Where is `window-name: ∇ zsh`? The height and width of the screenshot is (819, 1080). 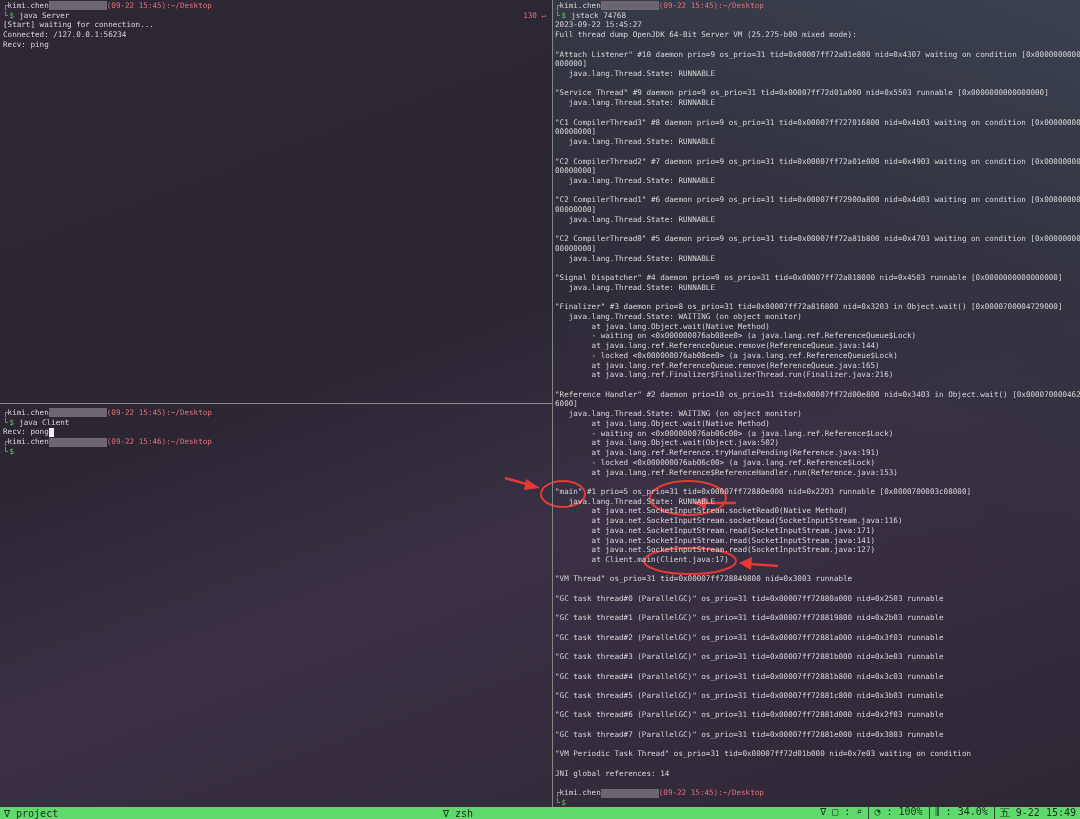 window-name: ∇ zsh is located at coordinates (458, 813).